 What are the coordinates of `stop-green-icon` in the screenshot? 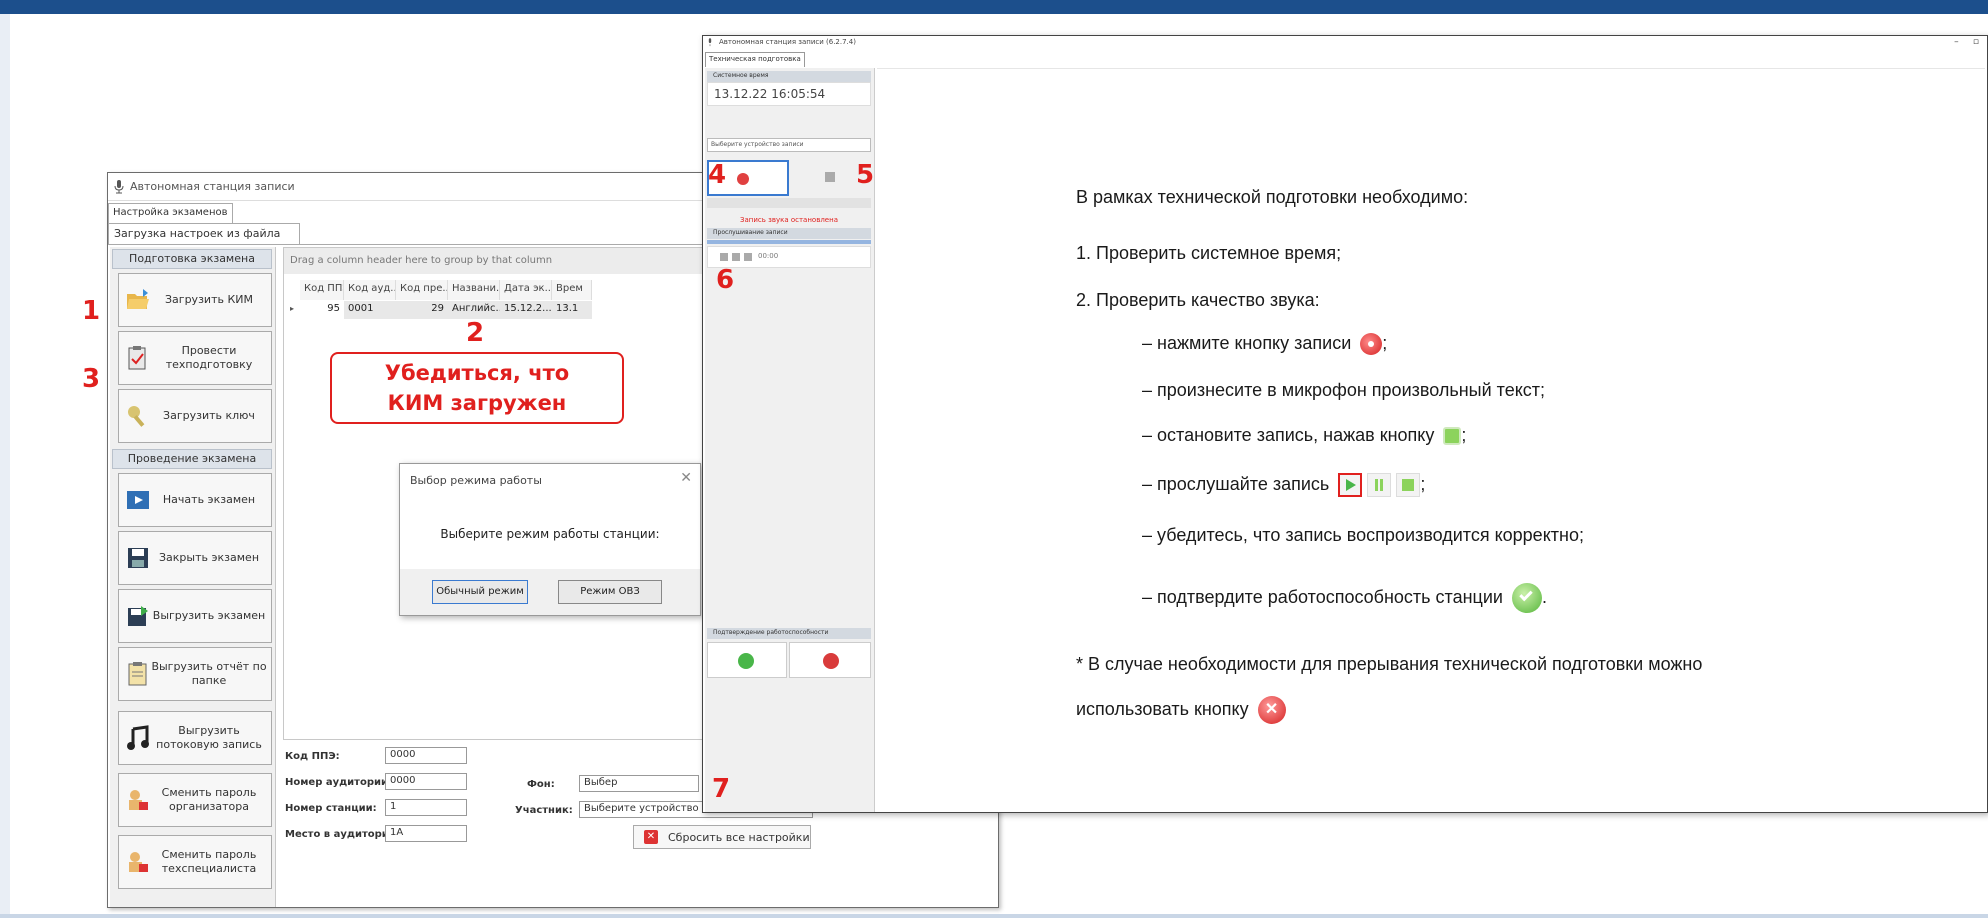 It's located at (1452, 436).